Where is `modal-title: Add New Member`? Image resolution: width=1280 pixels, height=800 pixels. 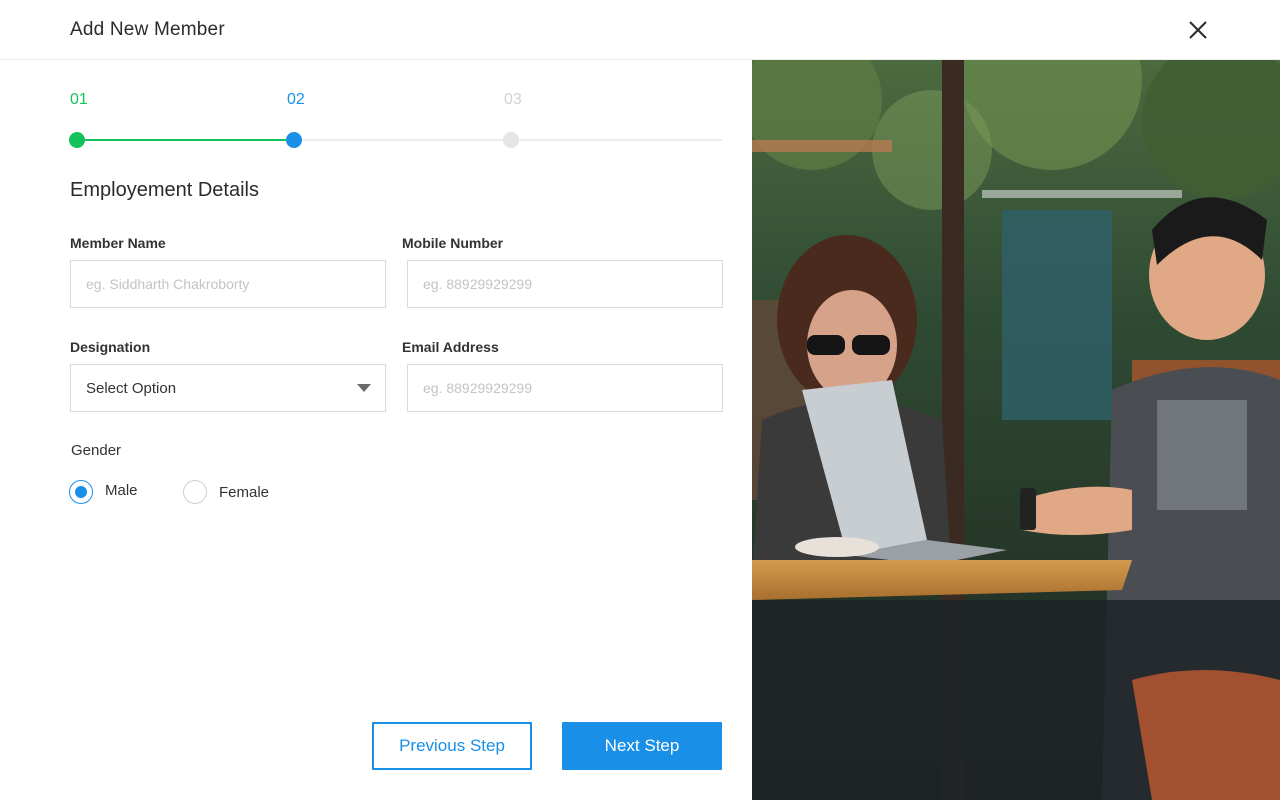
modal-title: Add New Member is located at coordinates (147, 29).